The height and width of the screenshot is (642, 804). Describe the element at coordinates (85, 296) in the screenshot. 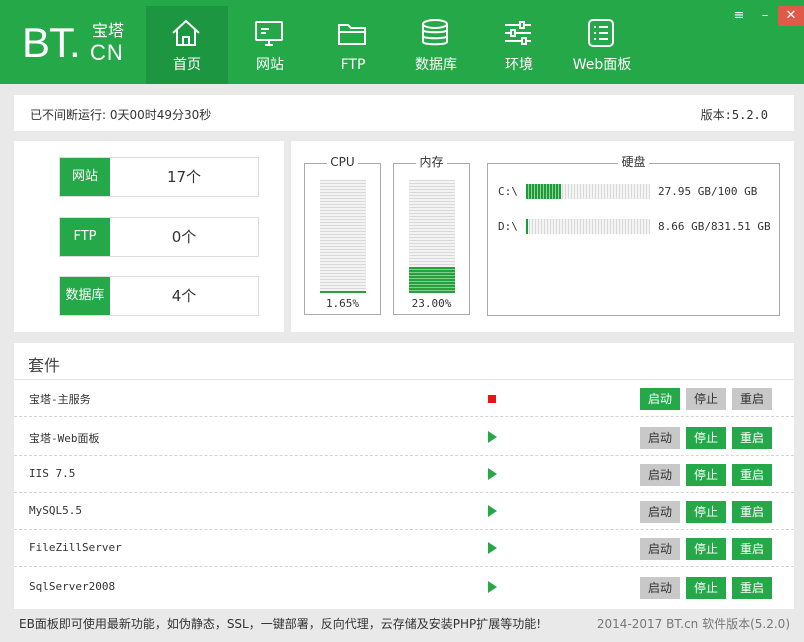

I see `stat-label: 数据库` at that location.